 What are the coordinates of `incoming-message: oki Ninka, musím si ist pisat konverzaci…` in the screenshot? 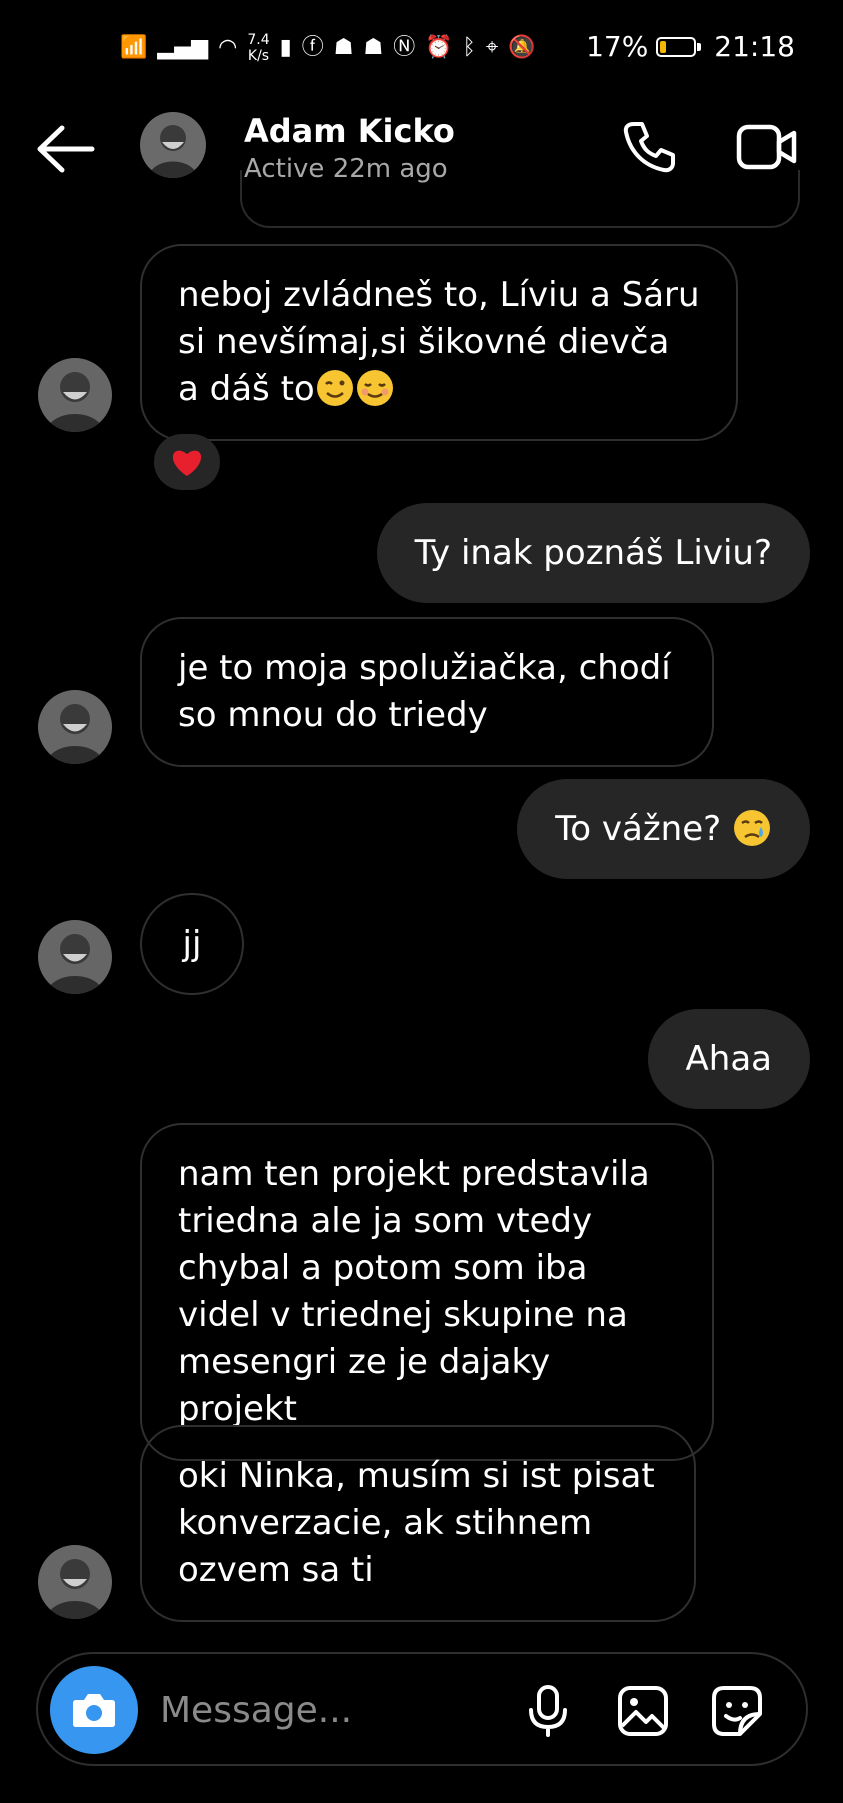 It's located at (418, 1523).